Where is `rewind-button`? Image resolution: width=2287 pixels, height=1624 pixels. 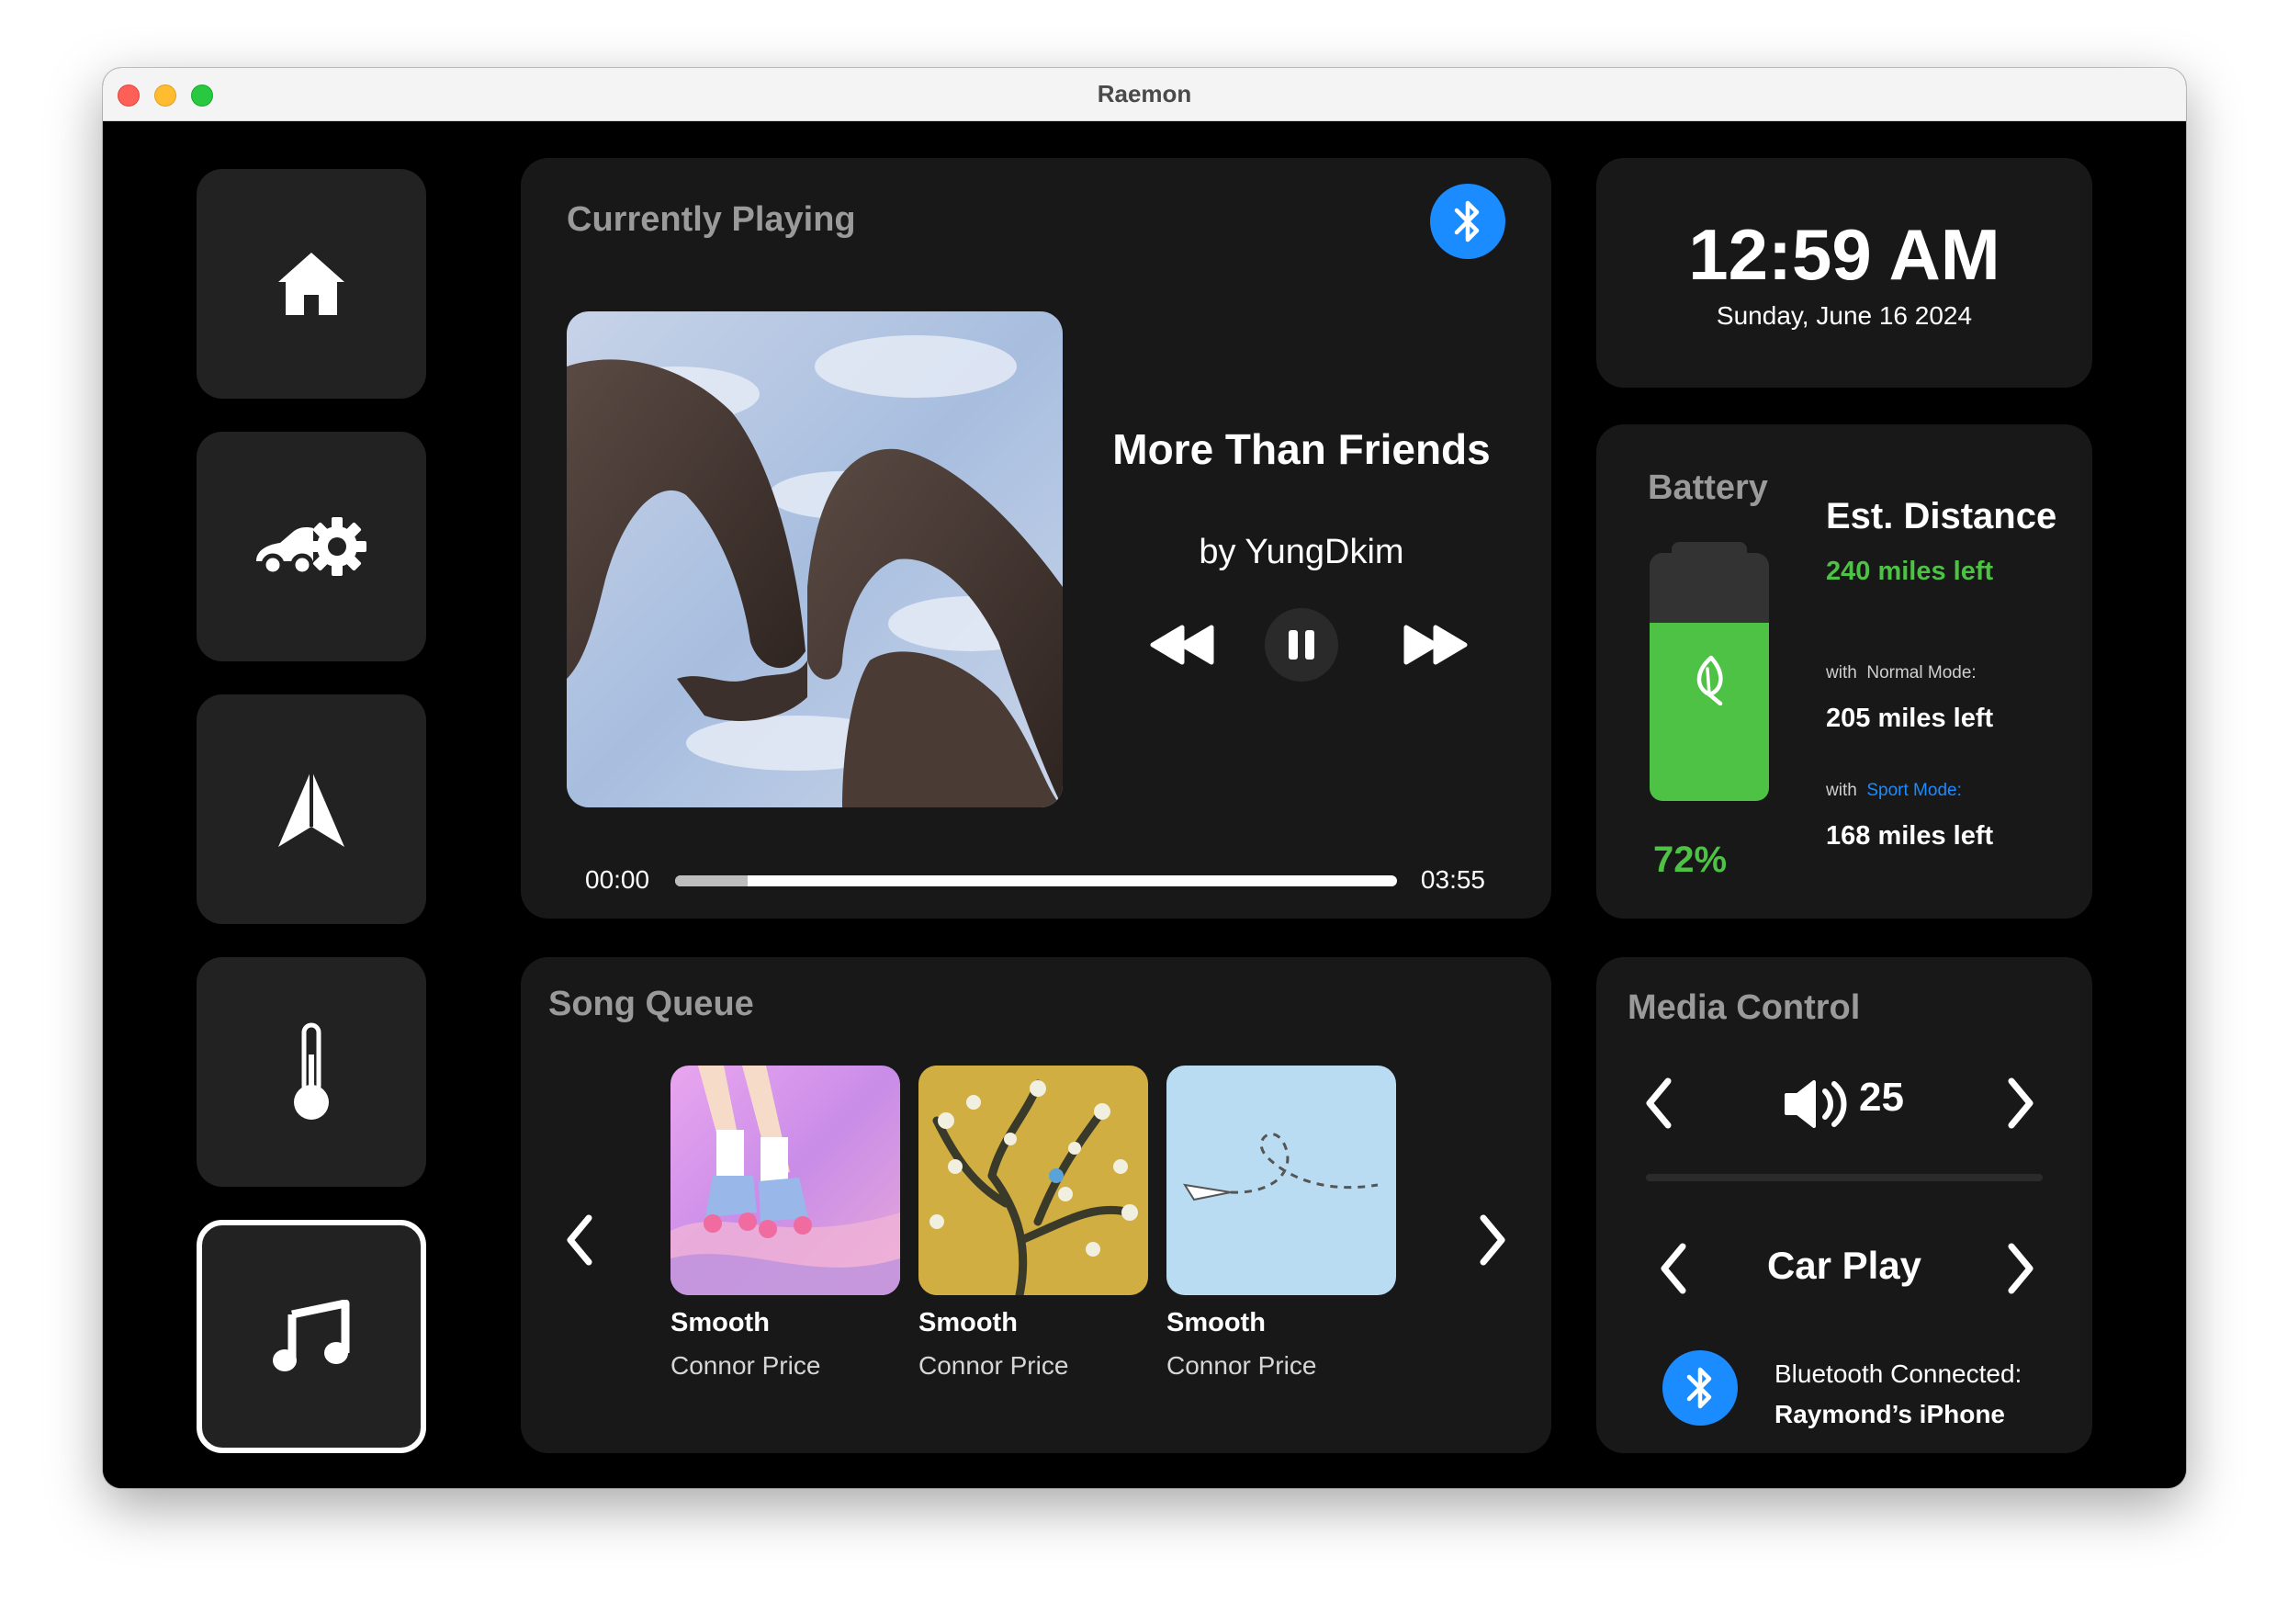 rewind-button is located at coordinates (1182, 644).